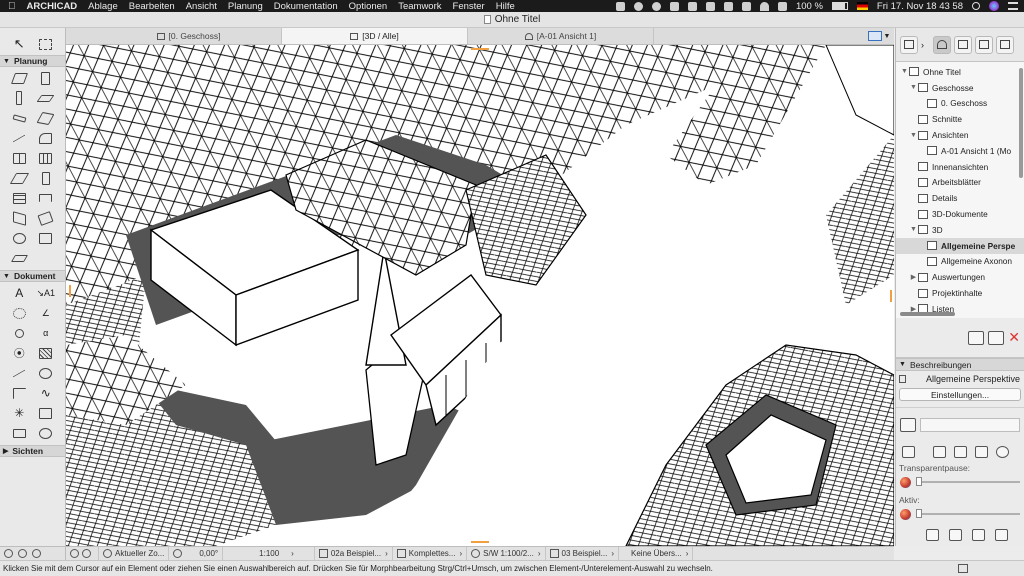  Describe the element at coordinates (19, 333) in the screenshot. I see `text-tool` at that location.